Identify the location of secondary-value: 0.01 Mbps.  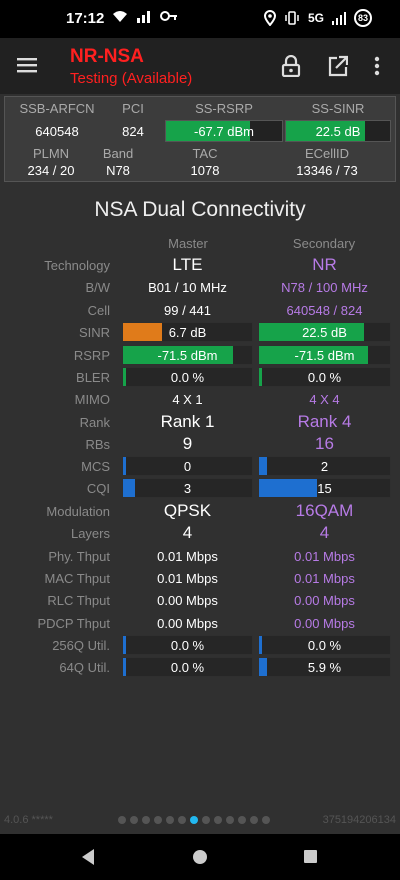
(324, 578).